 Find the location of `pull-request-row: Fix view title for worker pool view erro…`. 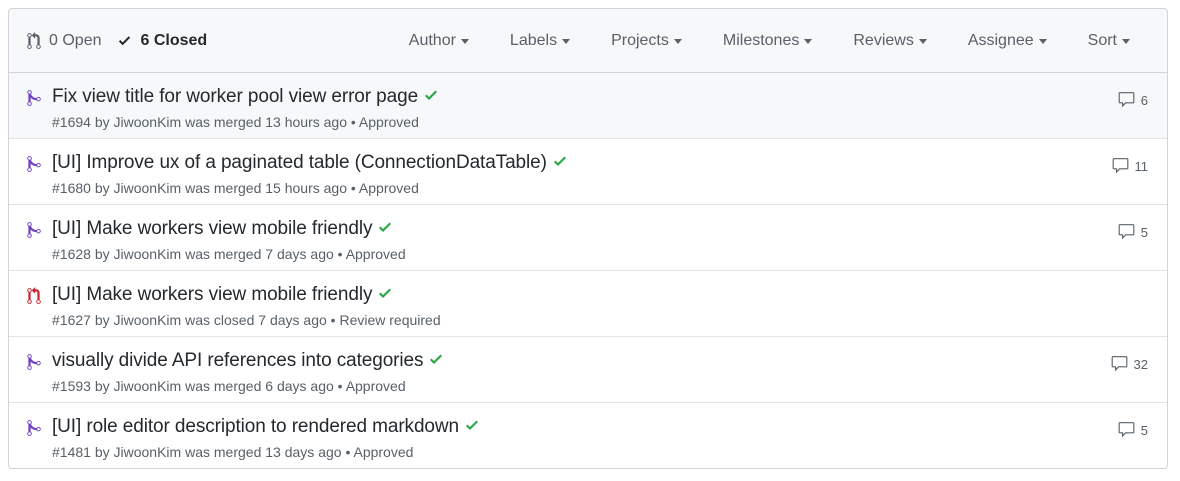

pull-request-row: Fix view title for worker pool view erro… is located at coordinates (588, 106).